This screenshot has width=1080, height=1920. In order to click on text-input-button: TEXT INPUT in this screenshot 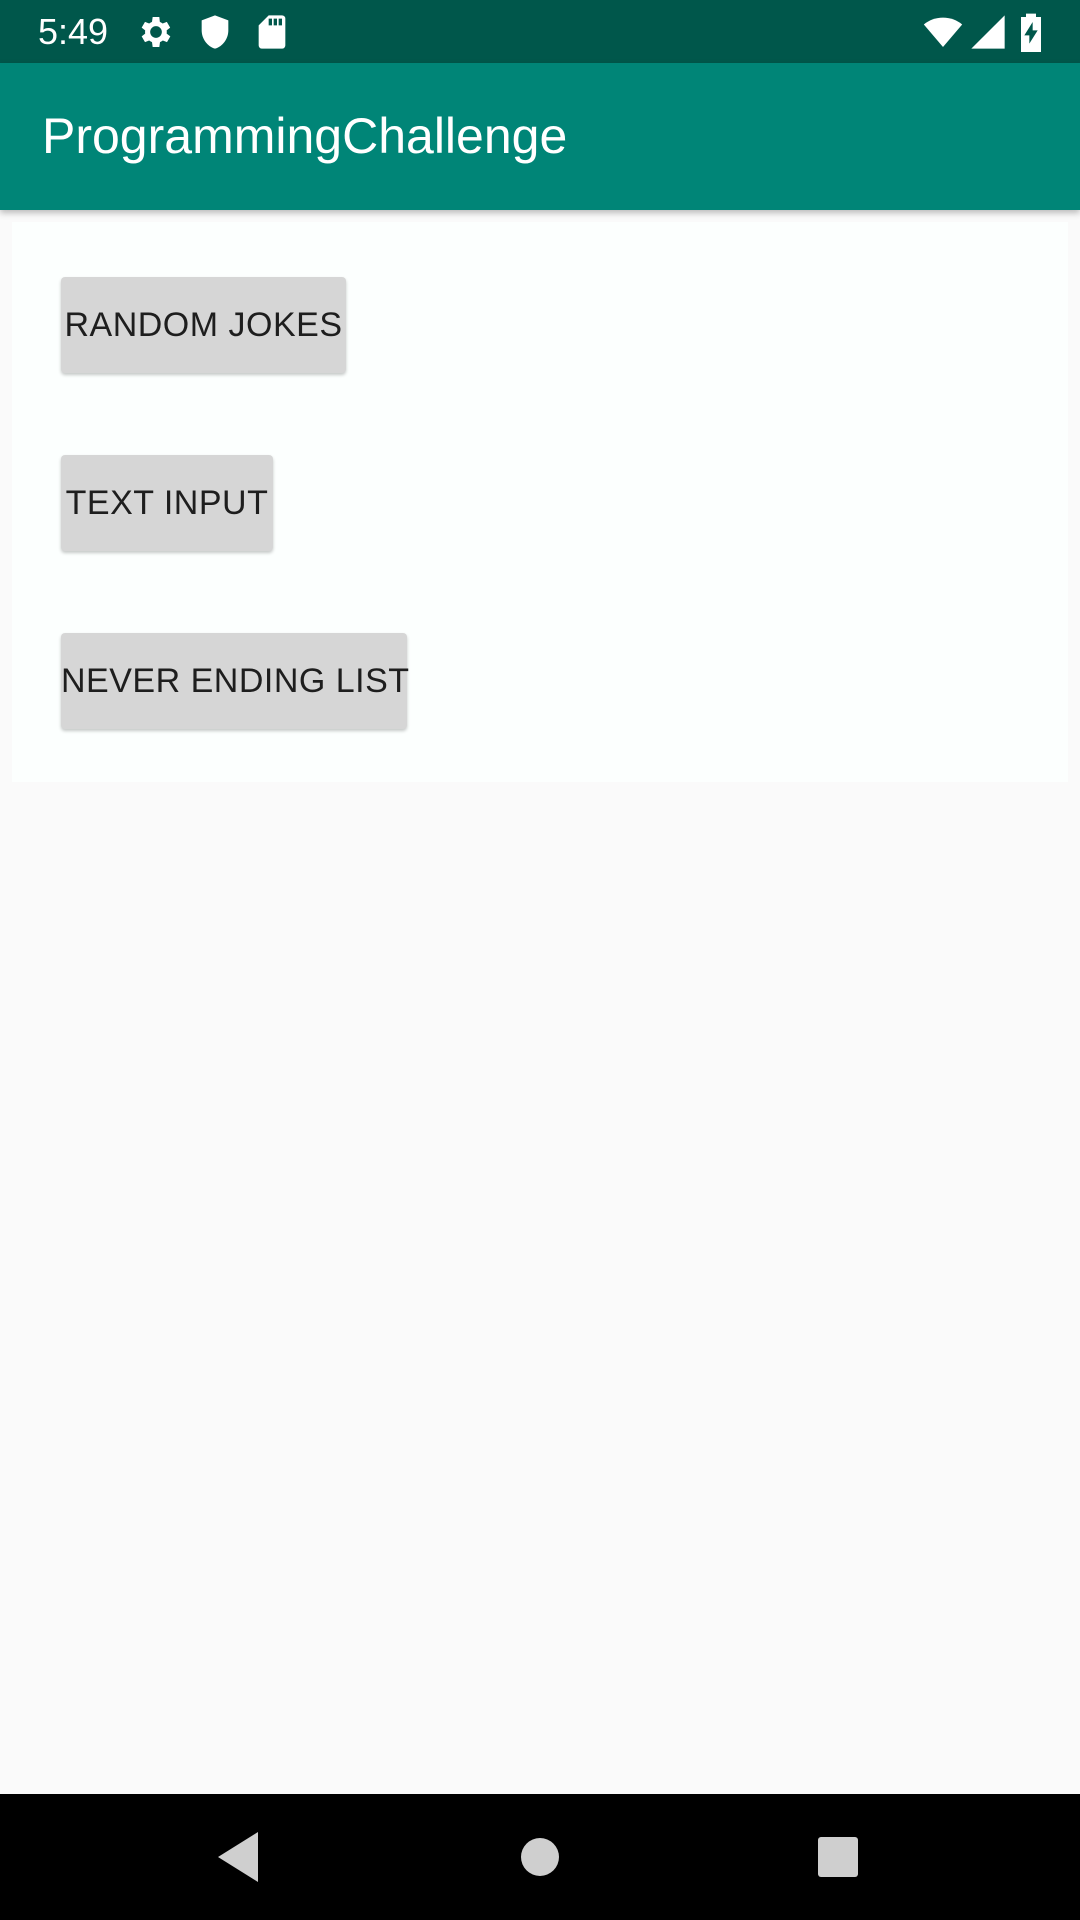, I will do `click(167, 503)`.